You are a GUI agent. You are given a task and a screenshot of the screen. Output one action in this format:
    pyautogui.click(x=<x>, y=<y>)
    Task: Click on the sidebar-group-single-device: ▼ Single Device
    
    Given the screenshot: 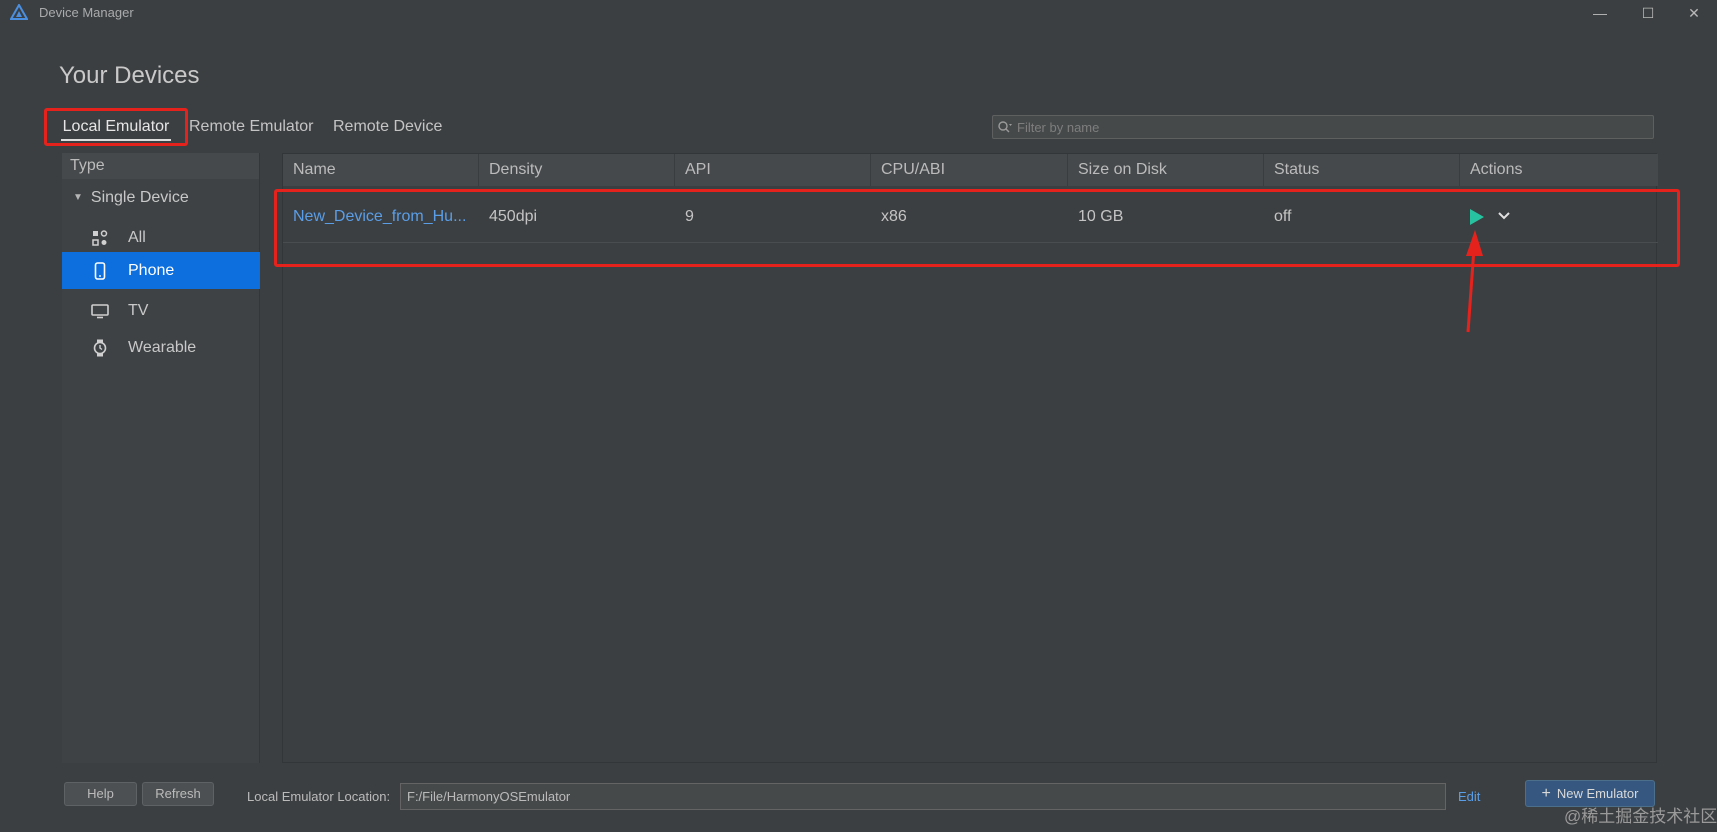 What is the action you would take?
    pyautogui.click(x=161, y=197)
    